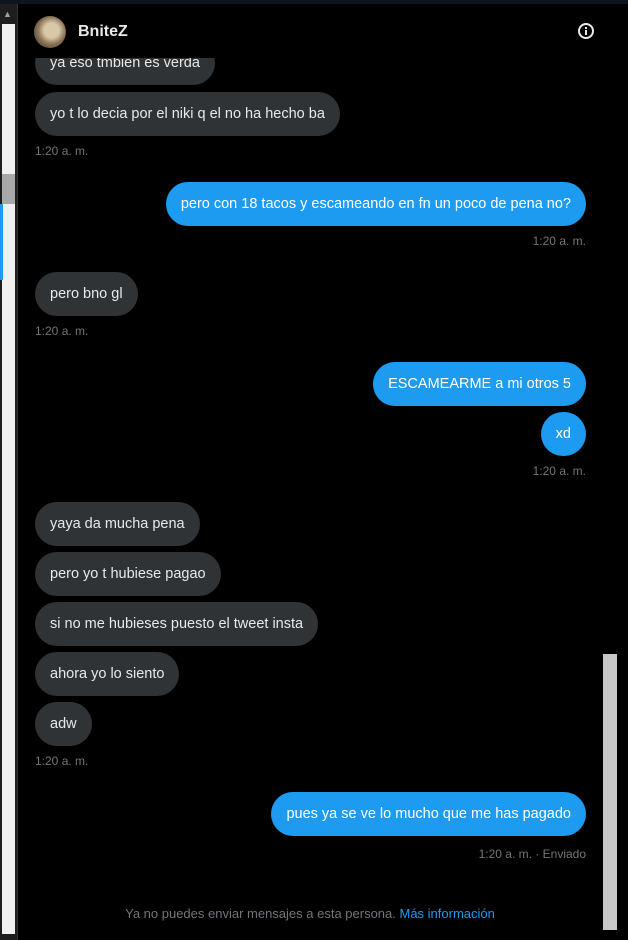  I want to click on message-bubble-incoming: pero yo t hubiese pagao, so click(128, 574).